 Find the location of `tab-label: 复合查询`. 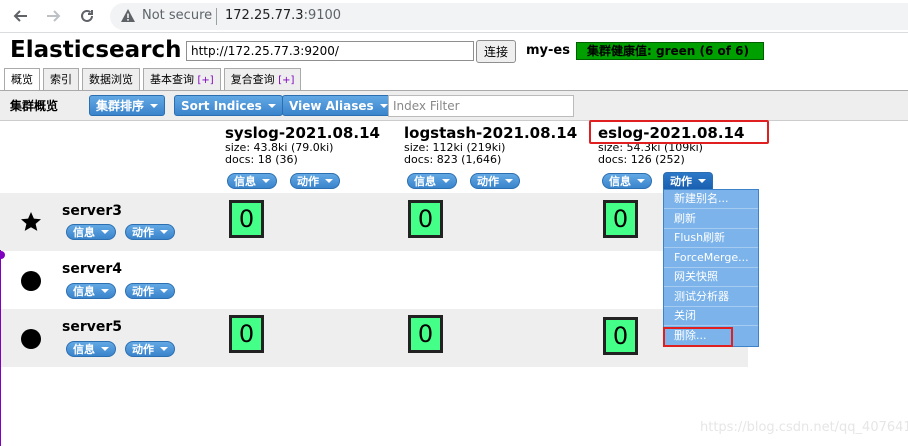

tab-label: 复合查询 is located at coordinates (254, 79).